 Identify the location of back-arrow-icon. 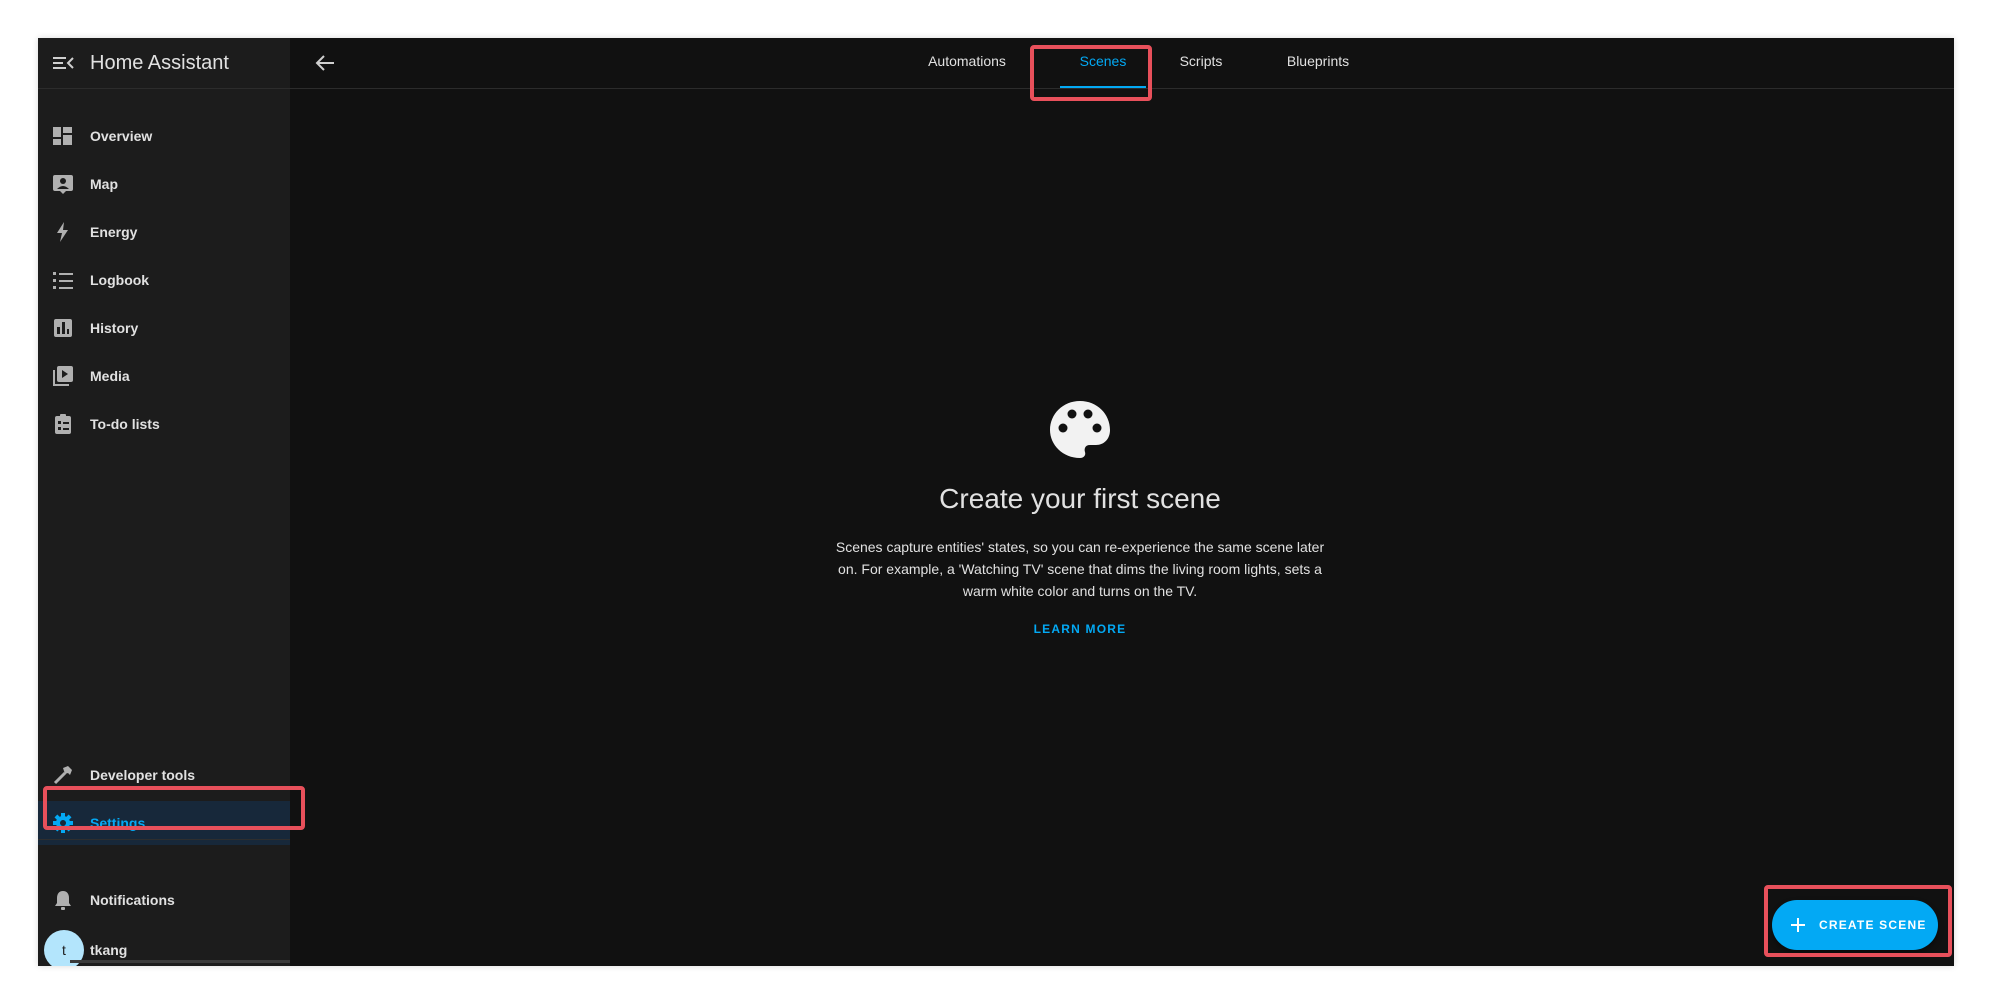
(325, 63).